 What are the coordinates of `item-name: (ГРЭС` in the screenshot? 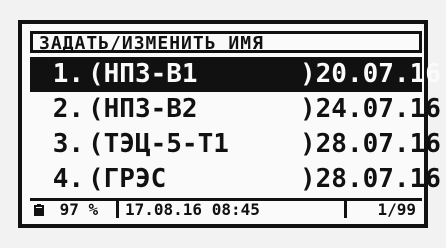 It's located at (127, 179).